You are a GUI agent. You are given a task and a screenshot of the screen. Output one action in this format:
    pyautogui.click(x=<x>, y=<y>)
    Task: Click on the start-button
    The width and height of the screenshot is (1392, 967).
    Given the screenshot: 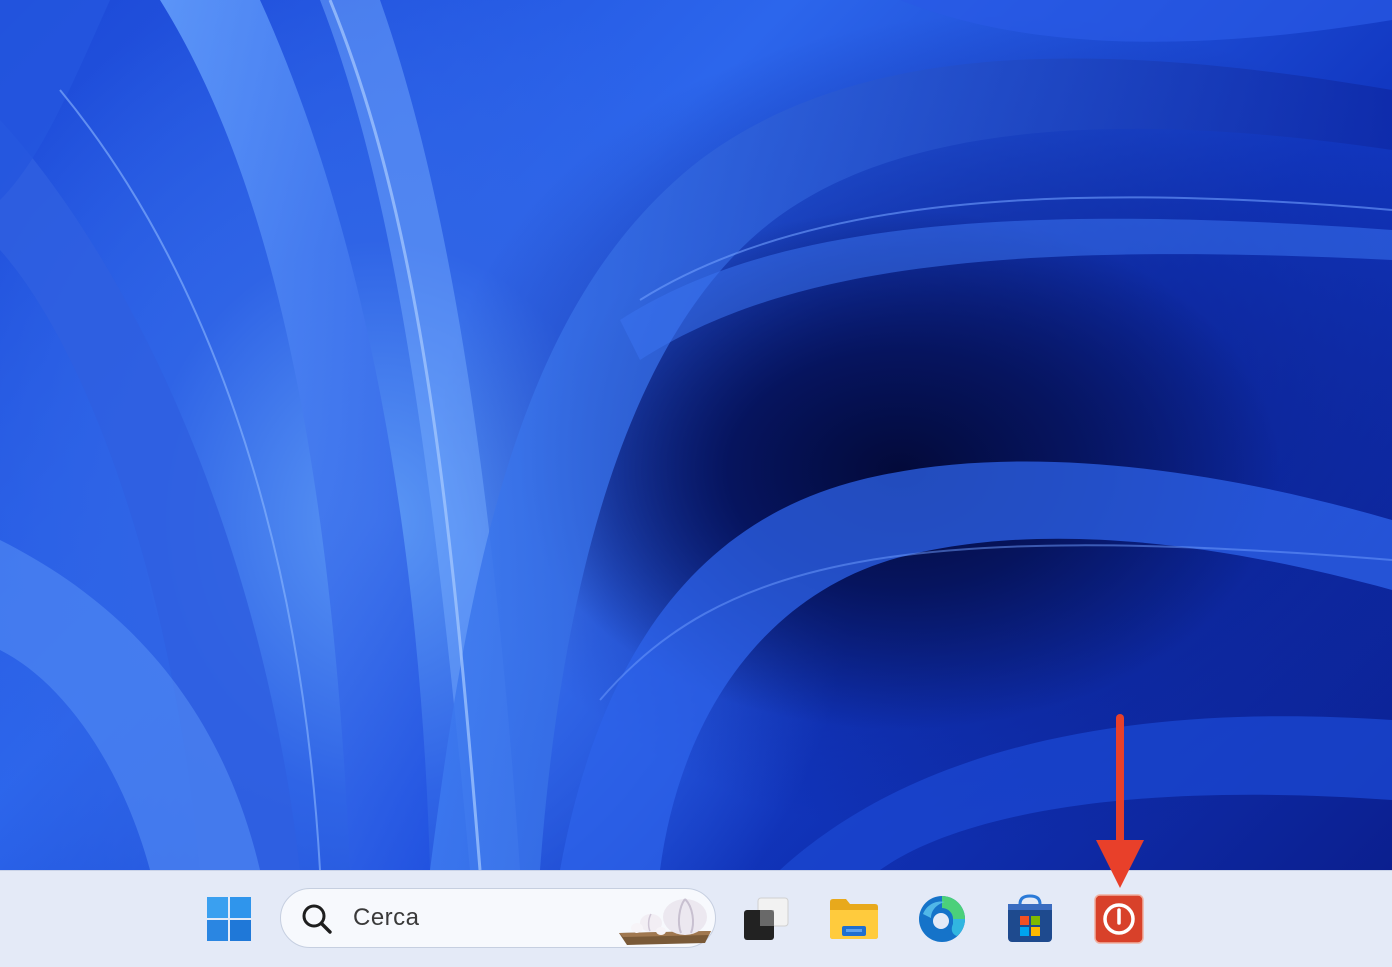 What is the action you would take?
    pyautogui.click(x=229, y=919)
    